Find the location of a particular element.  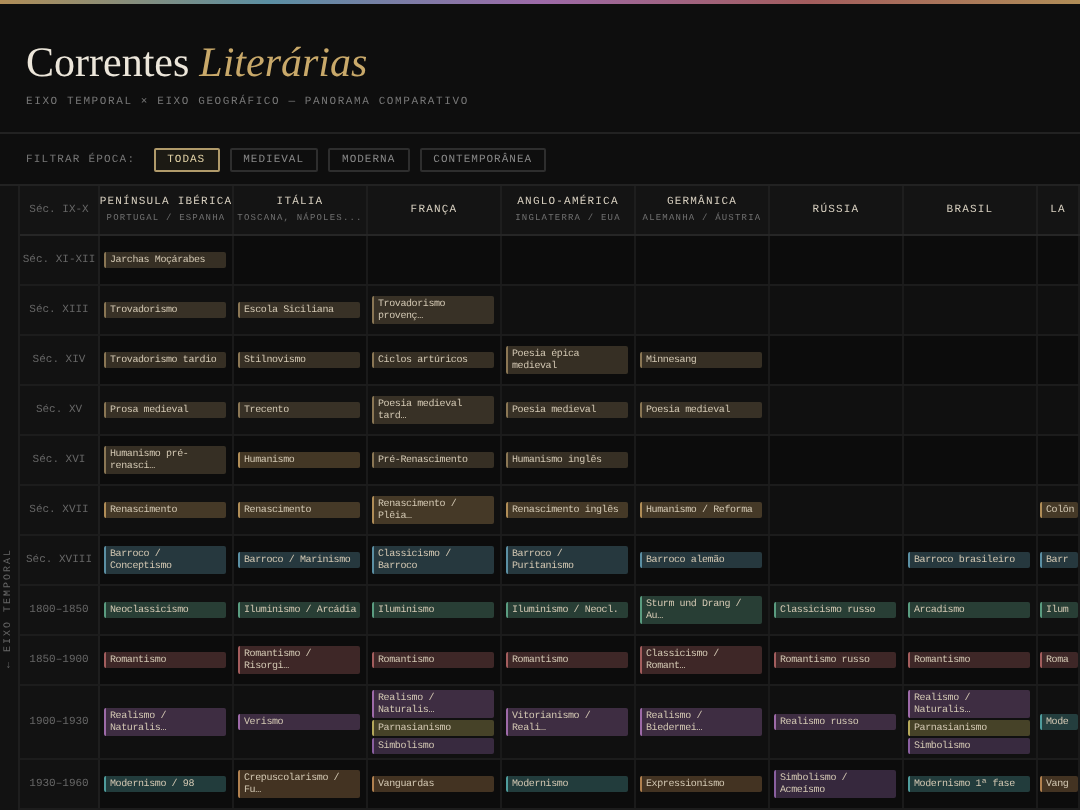

page-title-accent: Literárias is located at coordinates (283, 62).